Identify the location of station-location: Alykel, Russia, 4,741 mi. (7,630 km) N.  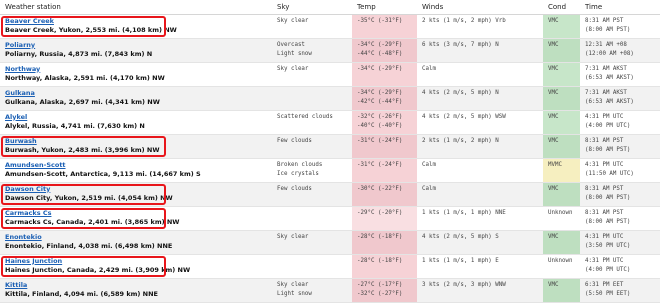
(75, 125).